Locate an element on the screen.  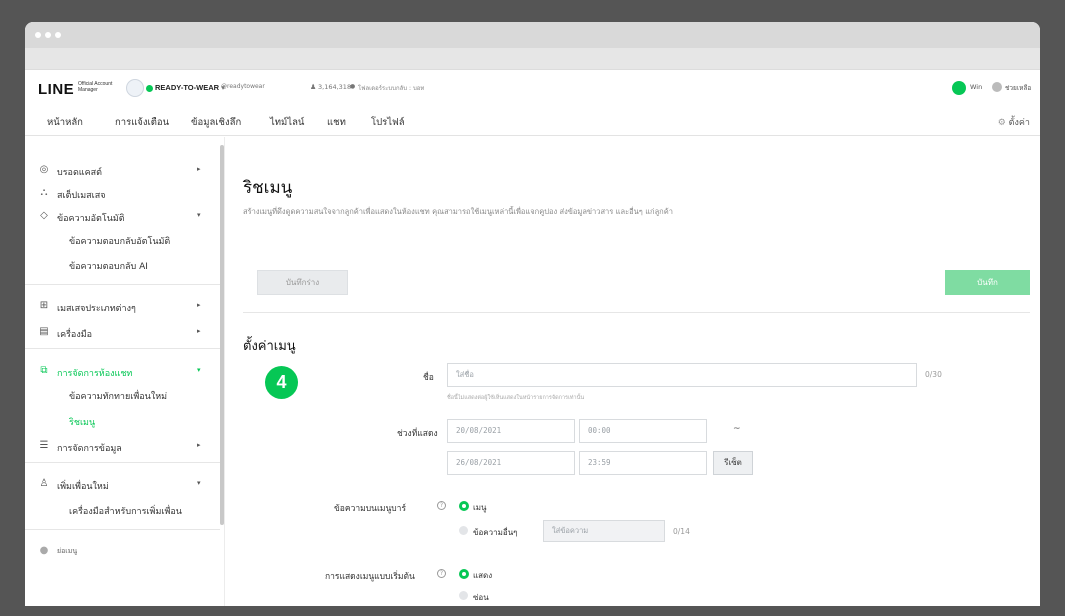
start-time-input: 00:00 is located at coordinates (643, 431).